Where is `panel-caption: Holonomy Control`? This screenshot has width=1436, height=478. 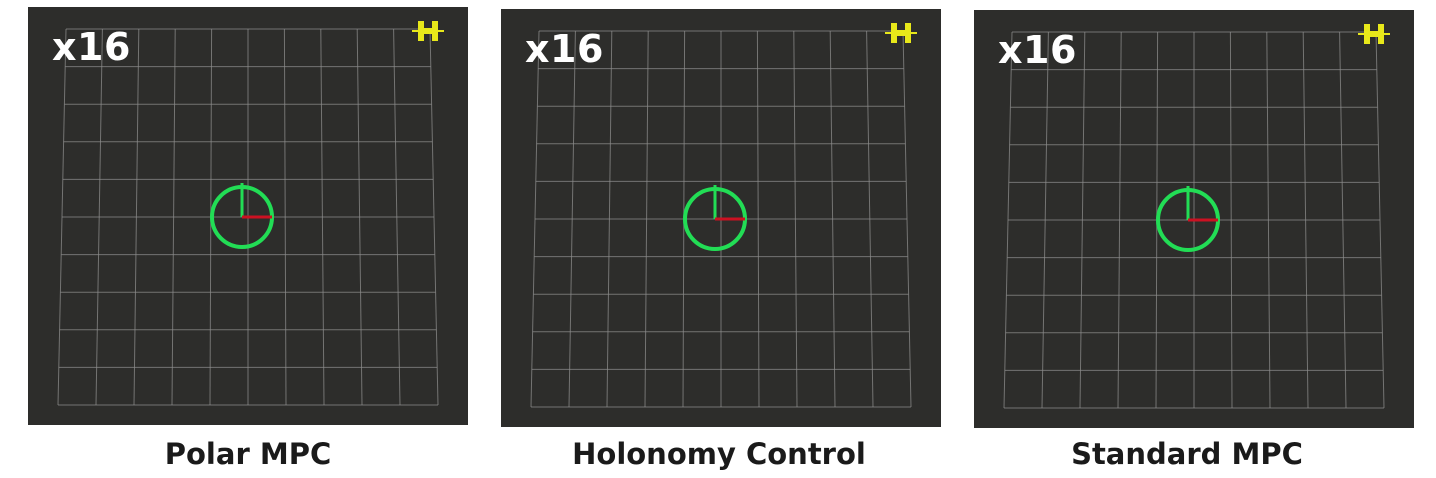
panel-caption: Holonomy Control is located at coordinates (719, 454).